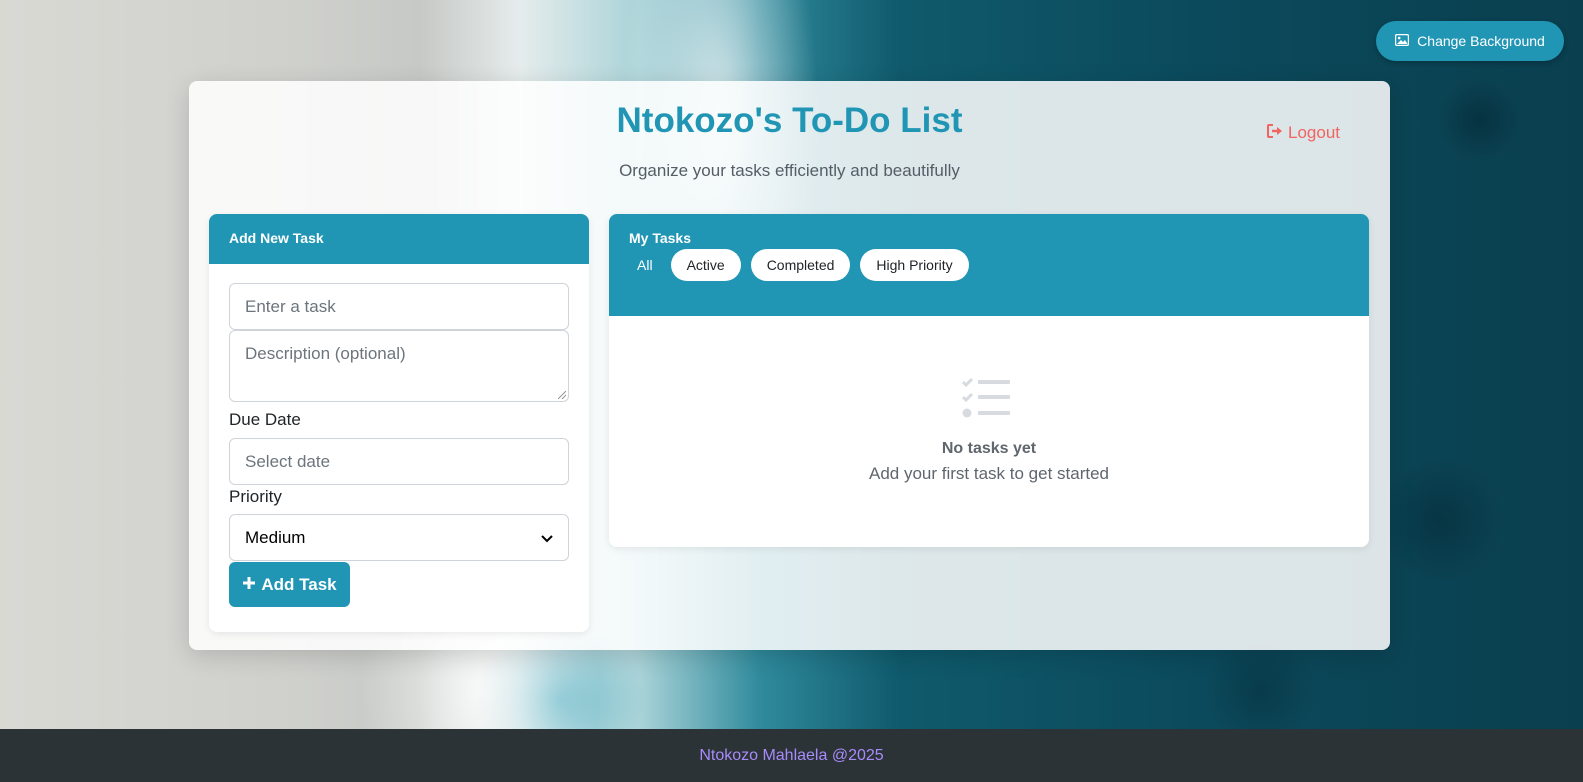 The image size is (1583, 782). I want to click on resize-grip-icon, so click(562, 395).